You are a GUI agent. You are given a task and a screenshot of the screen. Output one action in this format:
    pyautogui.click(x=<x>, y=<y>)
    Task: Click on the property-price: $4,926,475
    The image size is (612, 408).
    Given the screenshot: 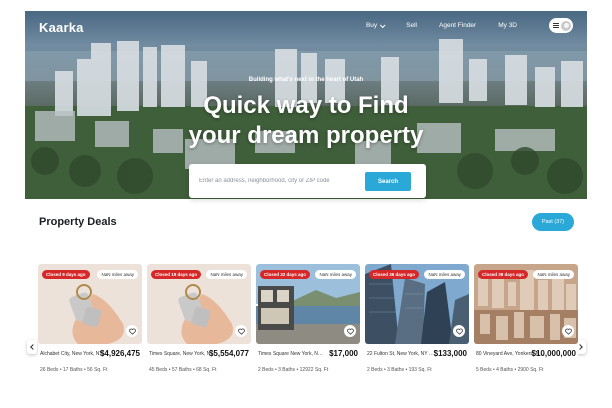 What is the action you would take?
    pyautogui.click(x=119, y=353)
    